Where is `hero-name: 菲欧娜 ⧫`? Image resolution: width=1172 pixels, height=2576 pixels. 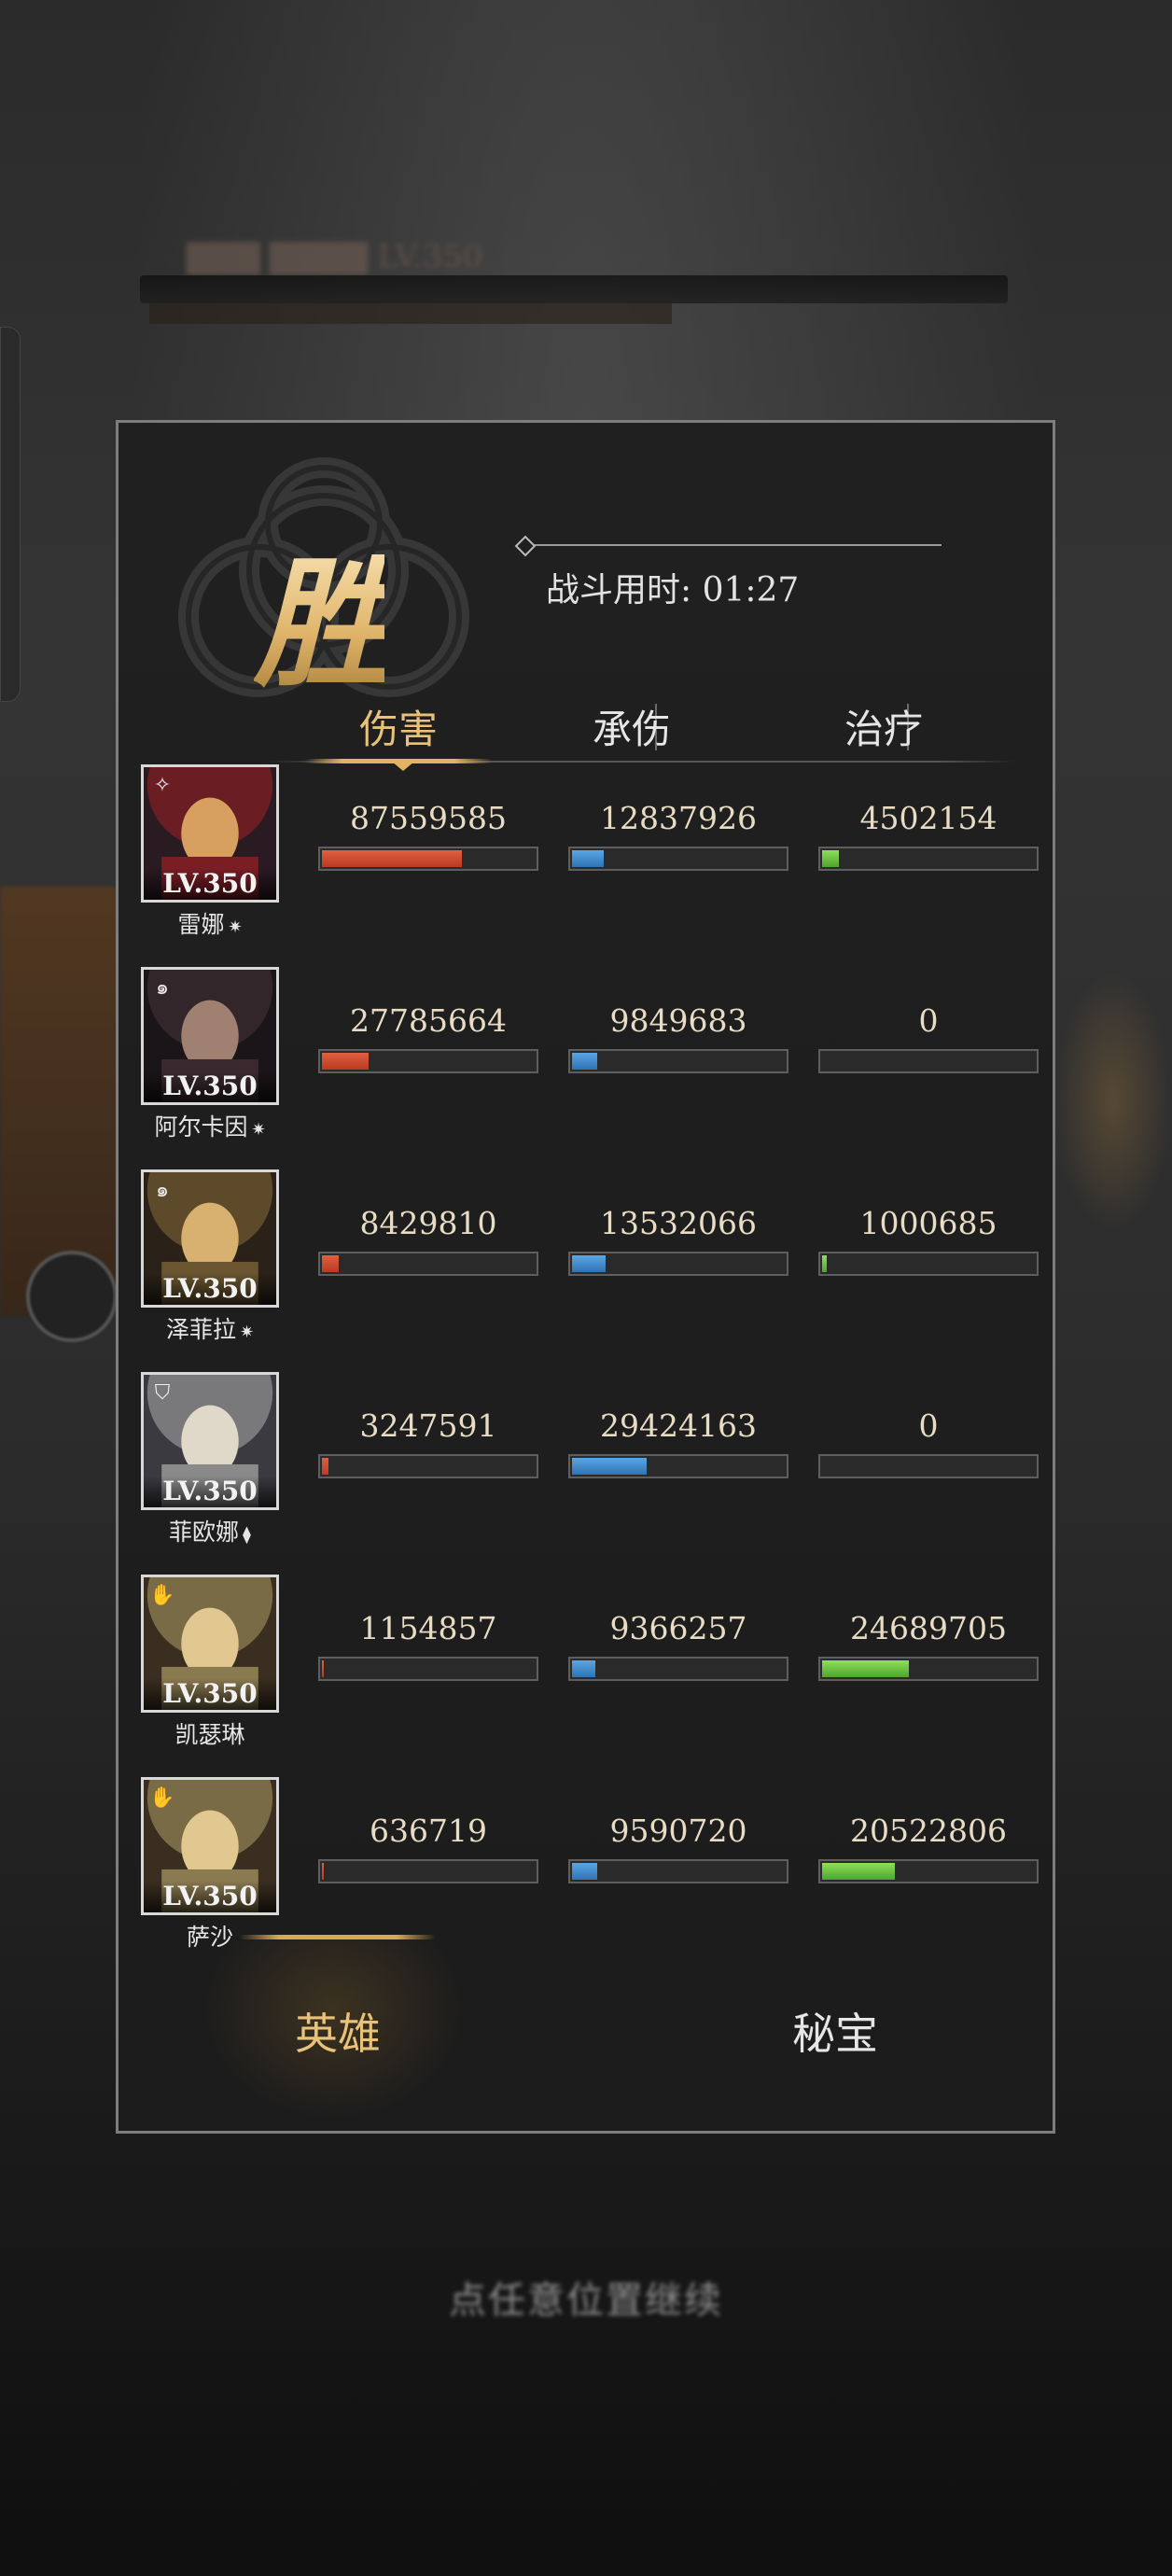
hero-name: 菲欧娜 ⧫ is located at coordinates (210, 1530).